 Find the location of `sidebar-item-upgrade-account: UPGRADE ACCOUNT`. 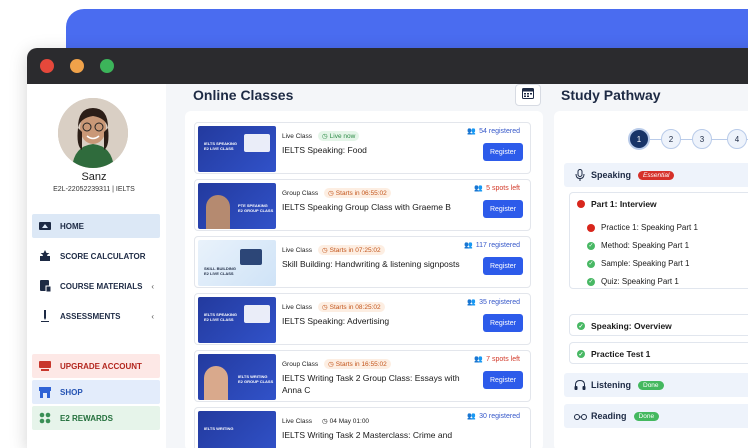

sidebar-item-upgrade-account: UPGRADE ACCOUNT is located at coordinates (96, 366).